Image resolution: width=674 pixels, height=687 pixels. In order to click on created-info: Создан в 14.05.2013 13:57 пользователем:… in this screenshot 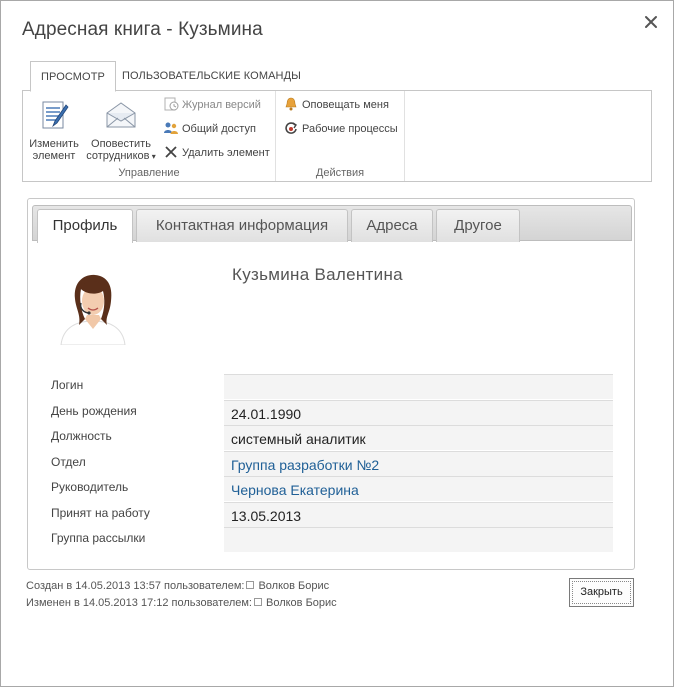, I will do `click(177, 586)`.